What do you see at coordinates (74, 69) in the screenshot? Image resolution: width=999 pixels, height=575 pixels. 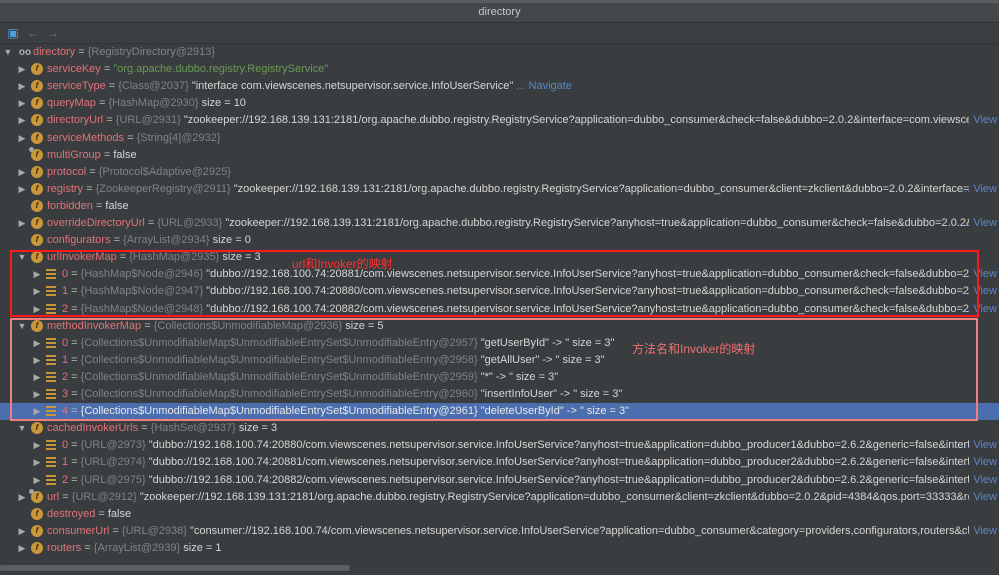 I see `variable-name: serviceKey` at bounding box center [74, 69].